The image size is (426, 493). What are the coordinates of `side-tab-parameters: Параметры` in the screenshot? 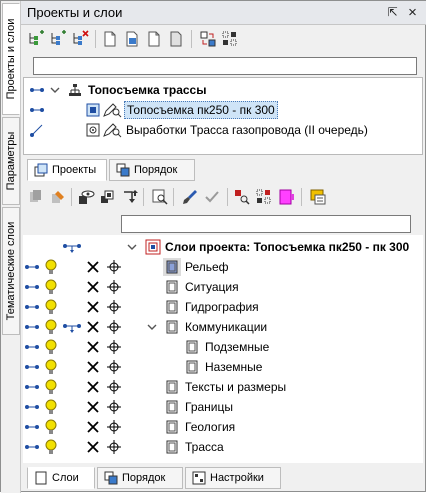 It's located at (11, 161).